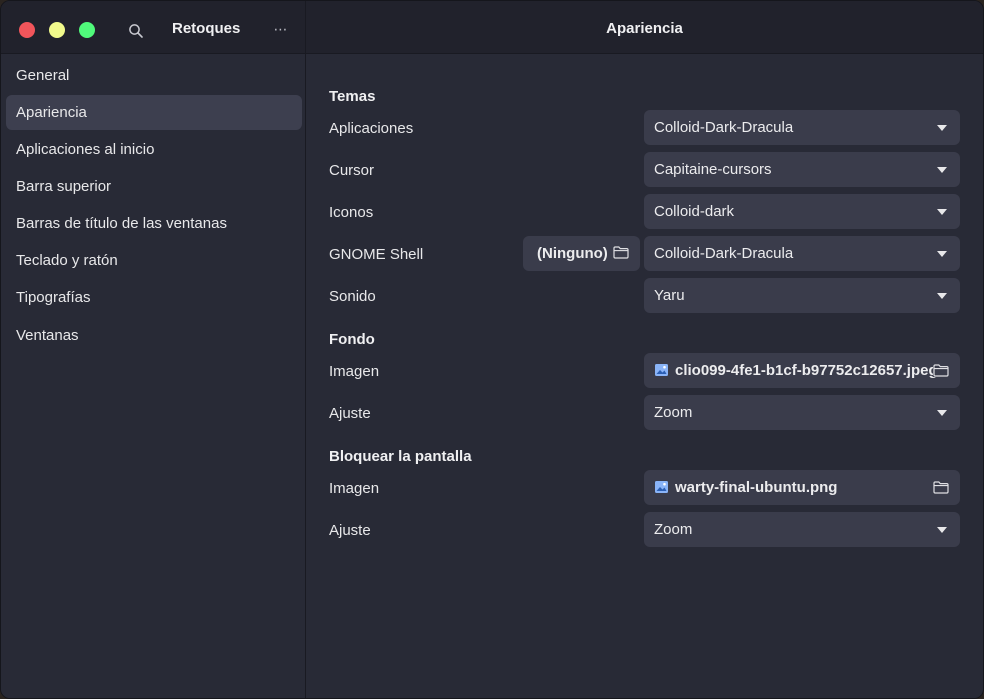  I want to click on icons-theme-dropdown: Colloid-dark, so click(802, 211).